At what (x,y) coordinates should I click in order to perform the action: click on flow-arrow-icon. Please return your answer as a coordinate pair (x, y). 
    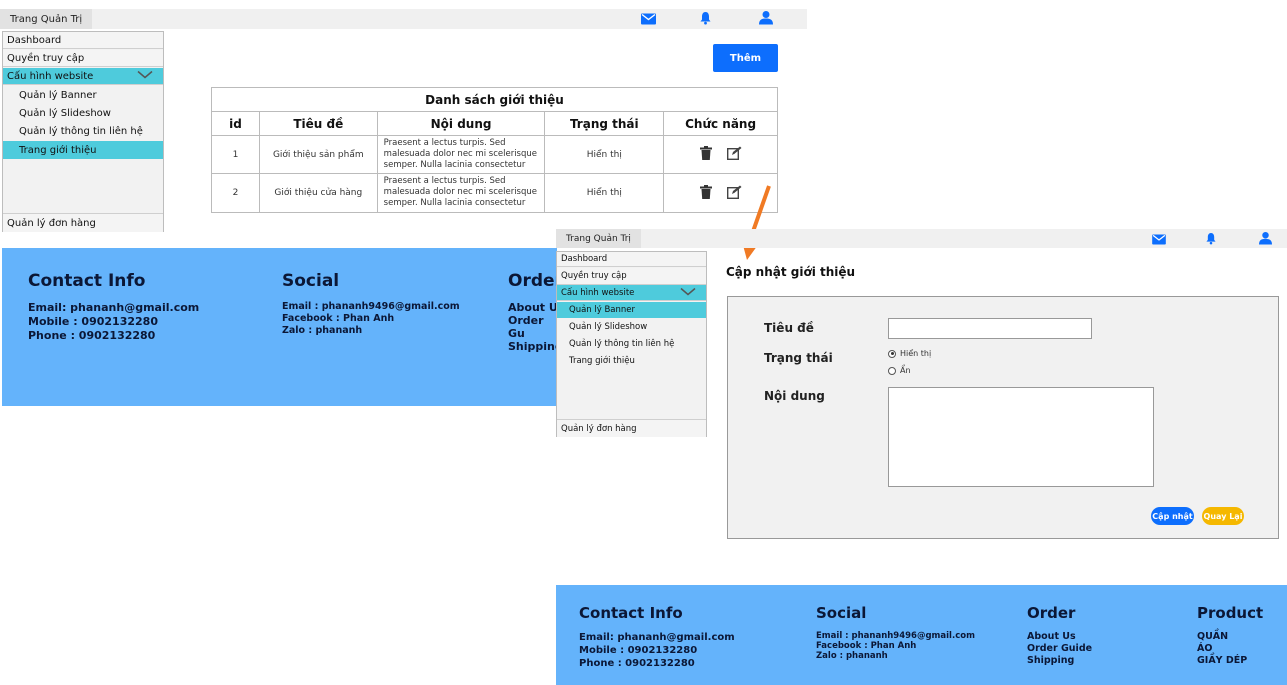
    Looking at the image, I should click on (755, 222).